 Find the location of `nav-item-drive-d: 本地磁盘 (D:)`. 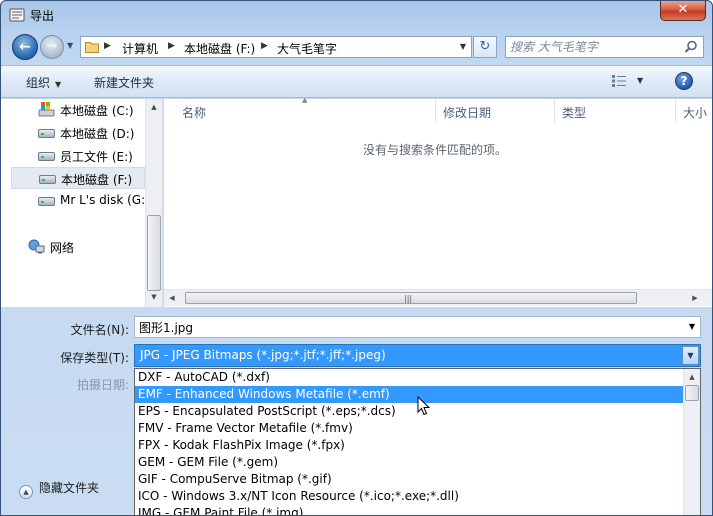

nav-item-drive-d: 本地磁盘 (D:) is located at coordinates (78, 133).